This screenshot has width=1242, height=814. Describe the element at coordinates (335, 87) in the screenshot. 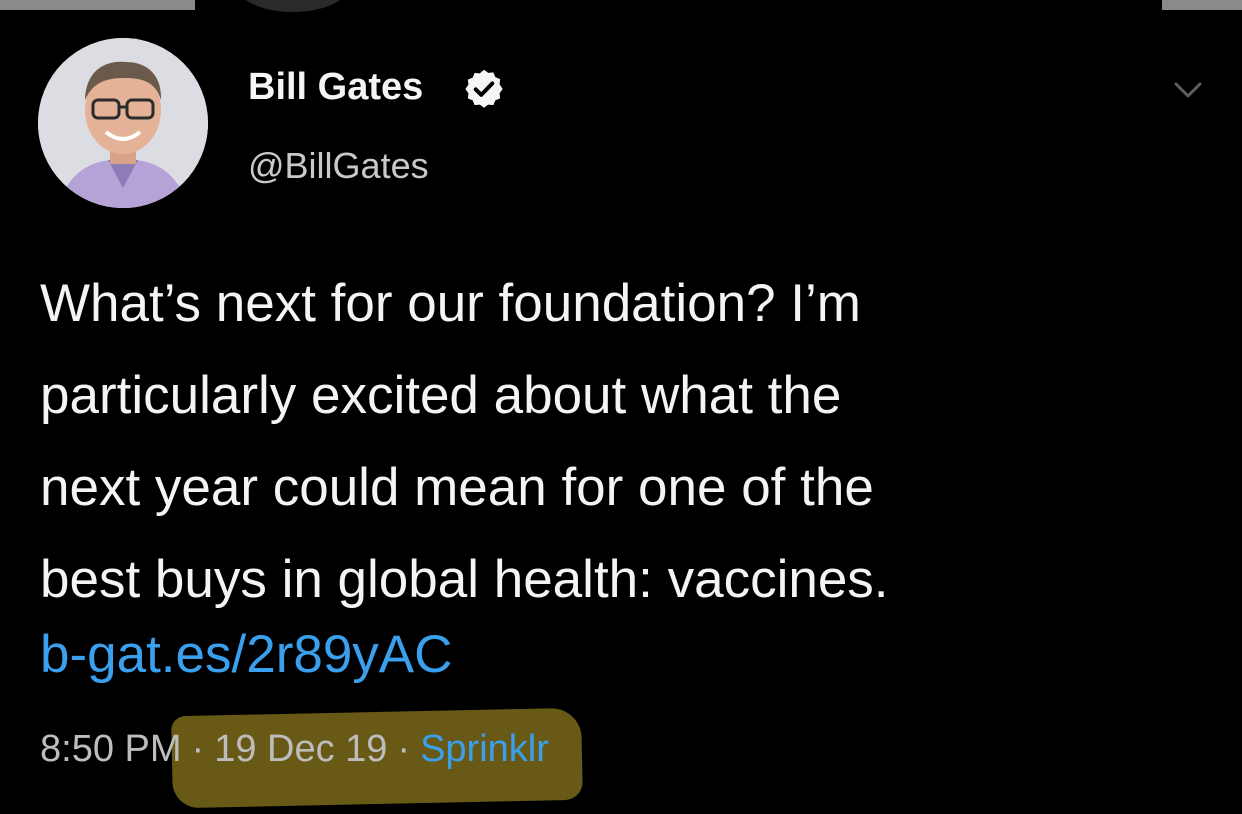

I see `display-name: Bill Gates` at that location.